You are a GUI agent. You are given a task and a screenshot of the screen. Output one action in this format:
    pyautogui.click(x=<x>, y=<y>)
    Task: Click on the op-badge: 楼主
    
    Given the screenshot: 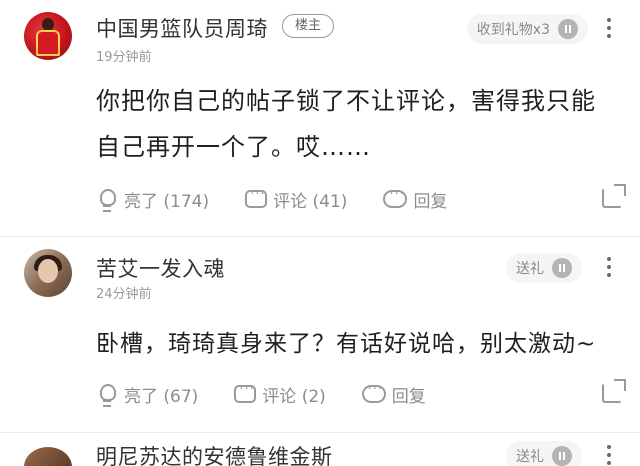 What is the action you would take?
    pyautogui.click(x=308, y=26)
    